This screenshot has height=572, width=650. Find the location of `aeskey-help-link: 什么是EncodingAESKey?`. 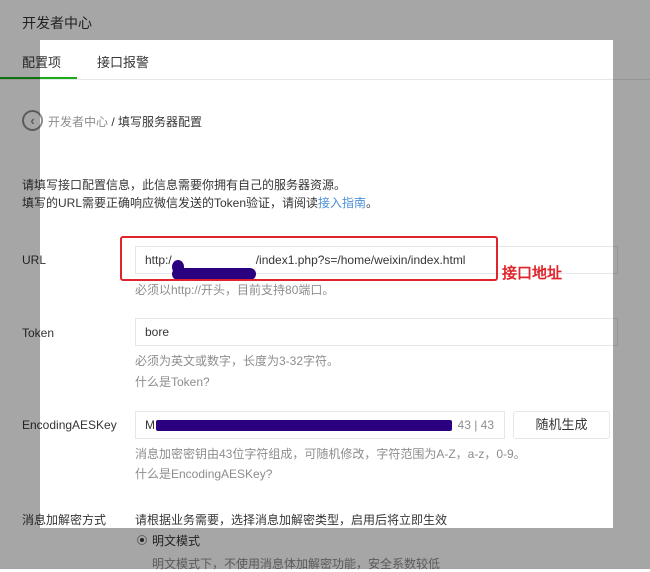

aeskey-help-link: 什么是EncodingAESKey? is located at coordinates (203, 473).